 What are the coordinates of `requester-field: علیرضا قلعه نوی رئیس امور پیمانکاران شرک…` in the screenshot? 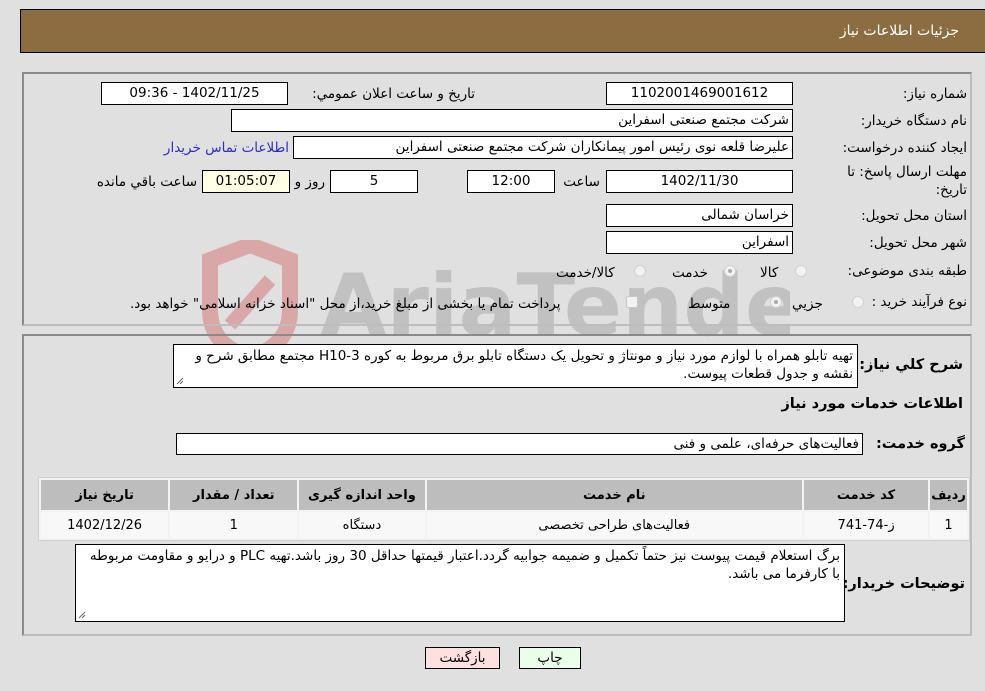 It's located at (543, 147).